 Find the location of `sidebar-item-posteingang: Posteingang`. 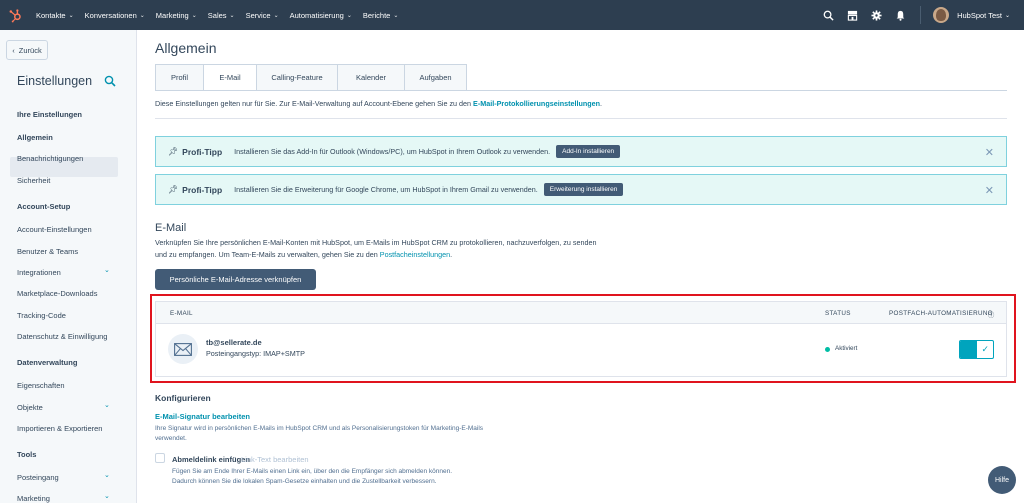

sidebar-item-posteingang: Posteingang is located at coordinates (38, 477).